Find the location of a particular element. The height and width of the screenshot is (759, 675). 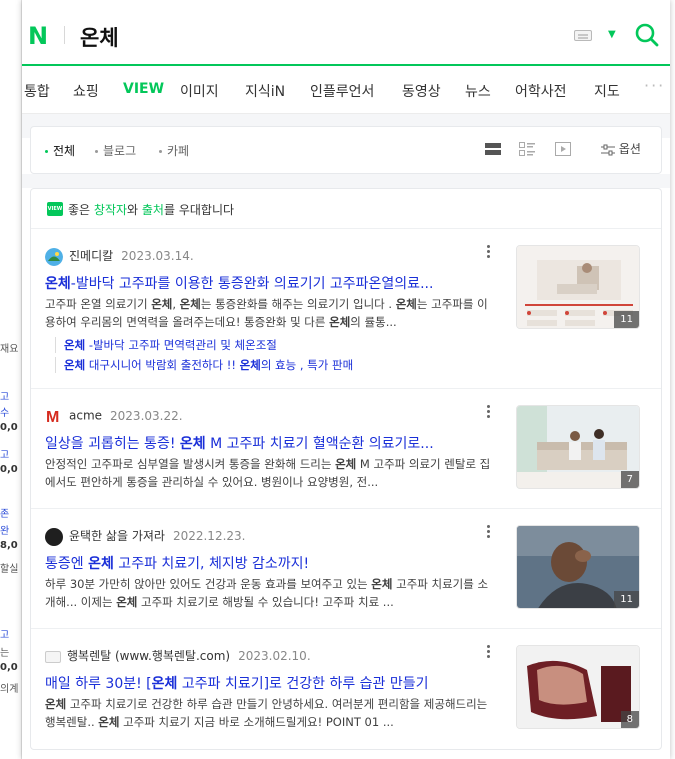

options-button: 옵션 is located at coordinates (621, 148).